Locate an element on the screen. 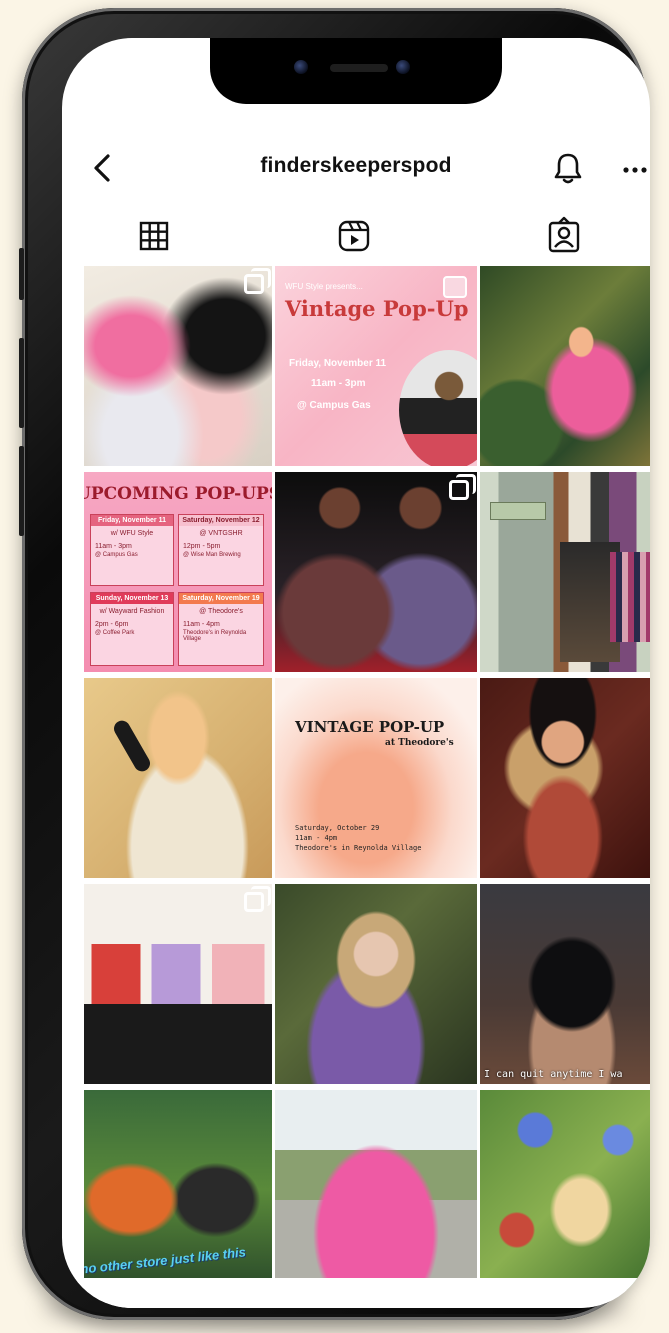 The height and width of the screenshot is (1333, 669). event-time: 2pm - 6pm is located at coordinates (112, 624).